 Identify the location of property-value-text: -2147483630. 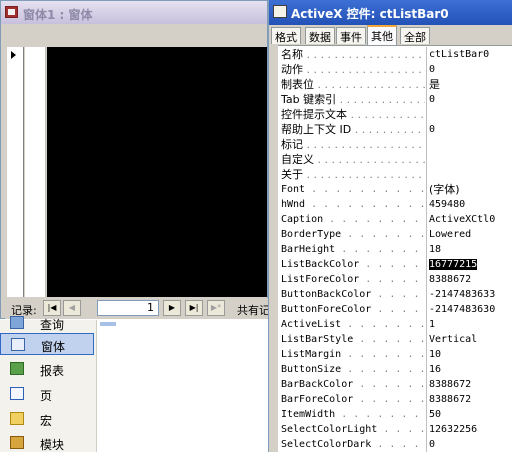
(462, 309).